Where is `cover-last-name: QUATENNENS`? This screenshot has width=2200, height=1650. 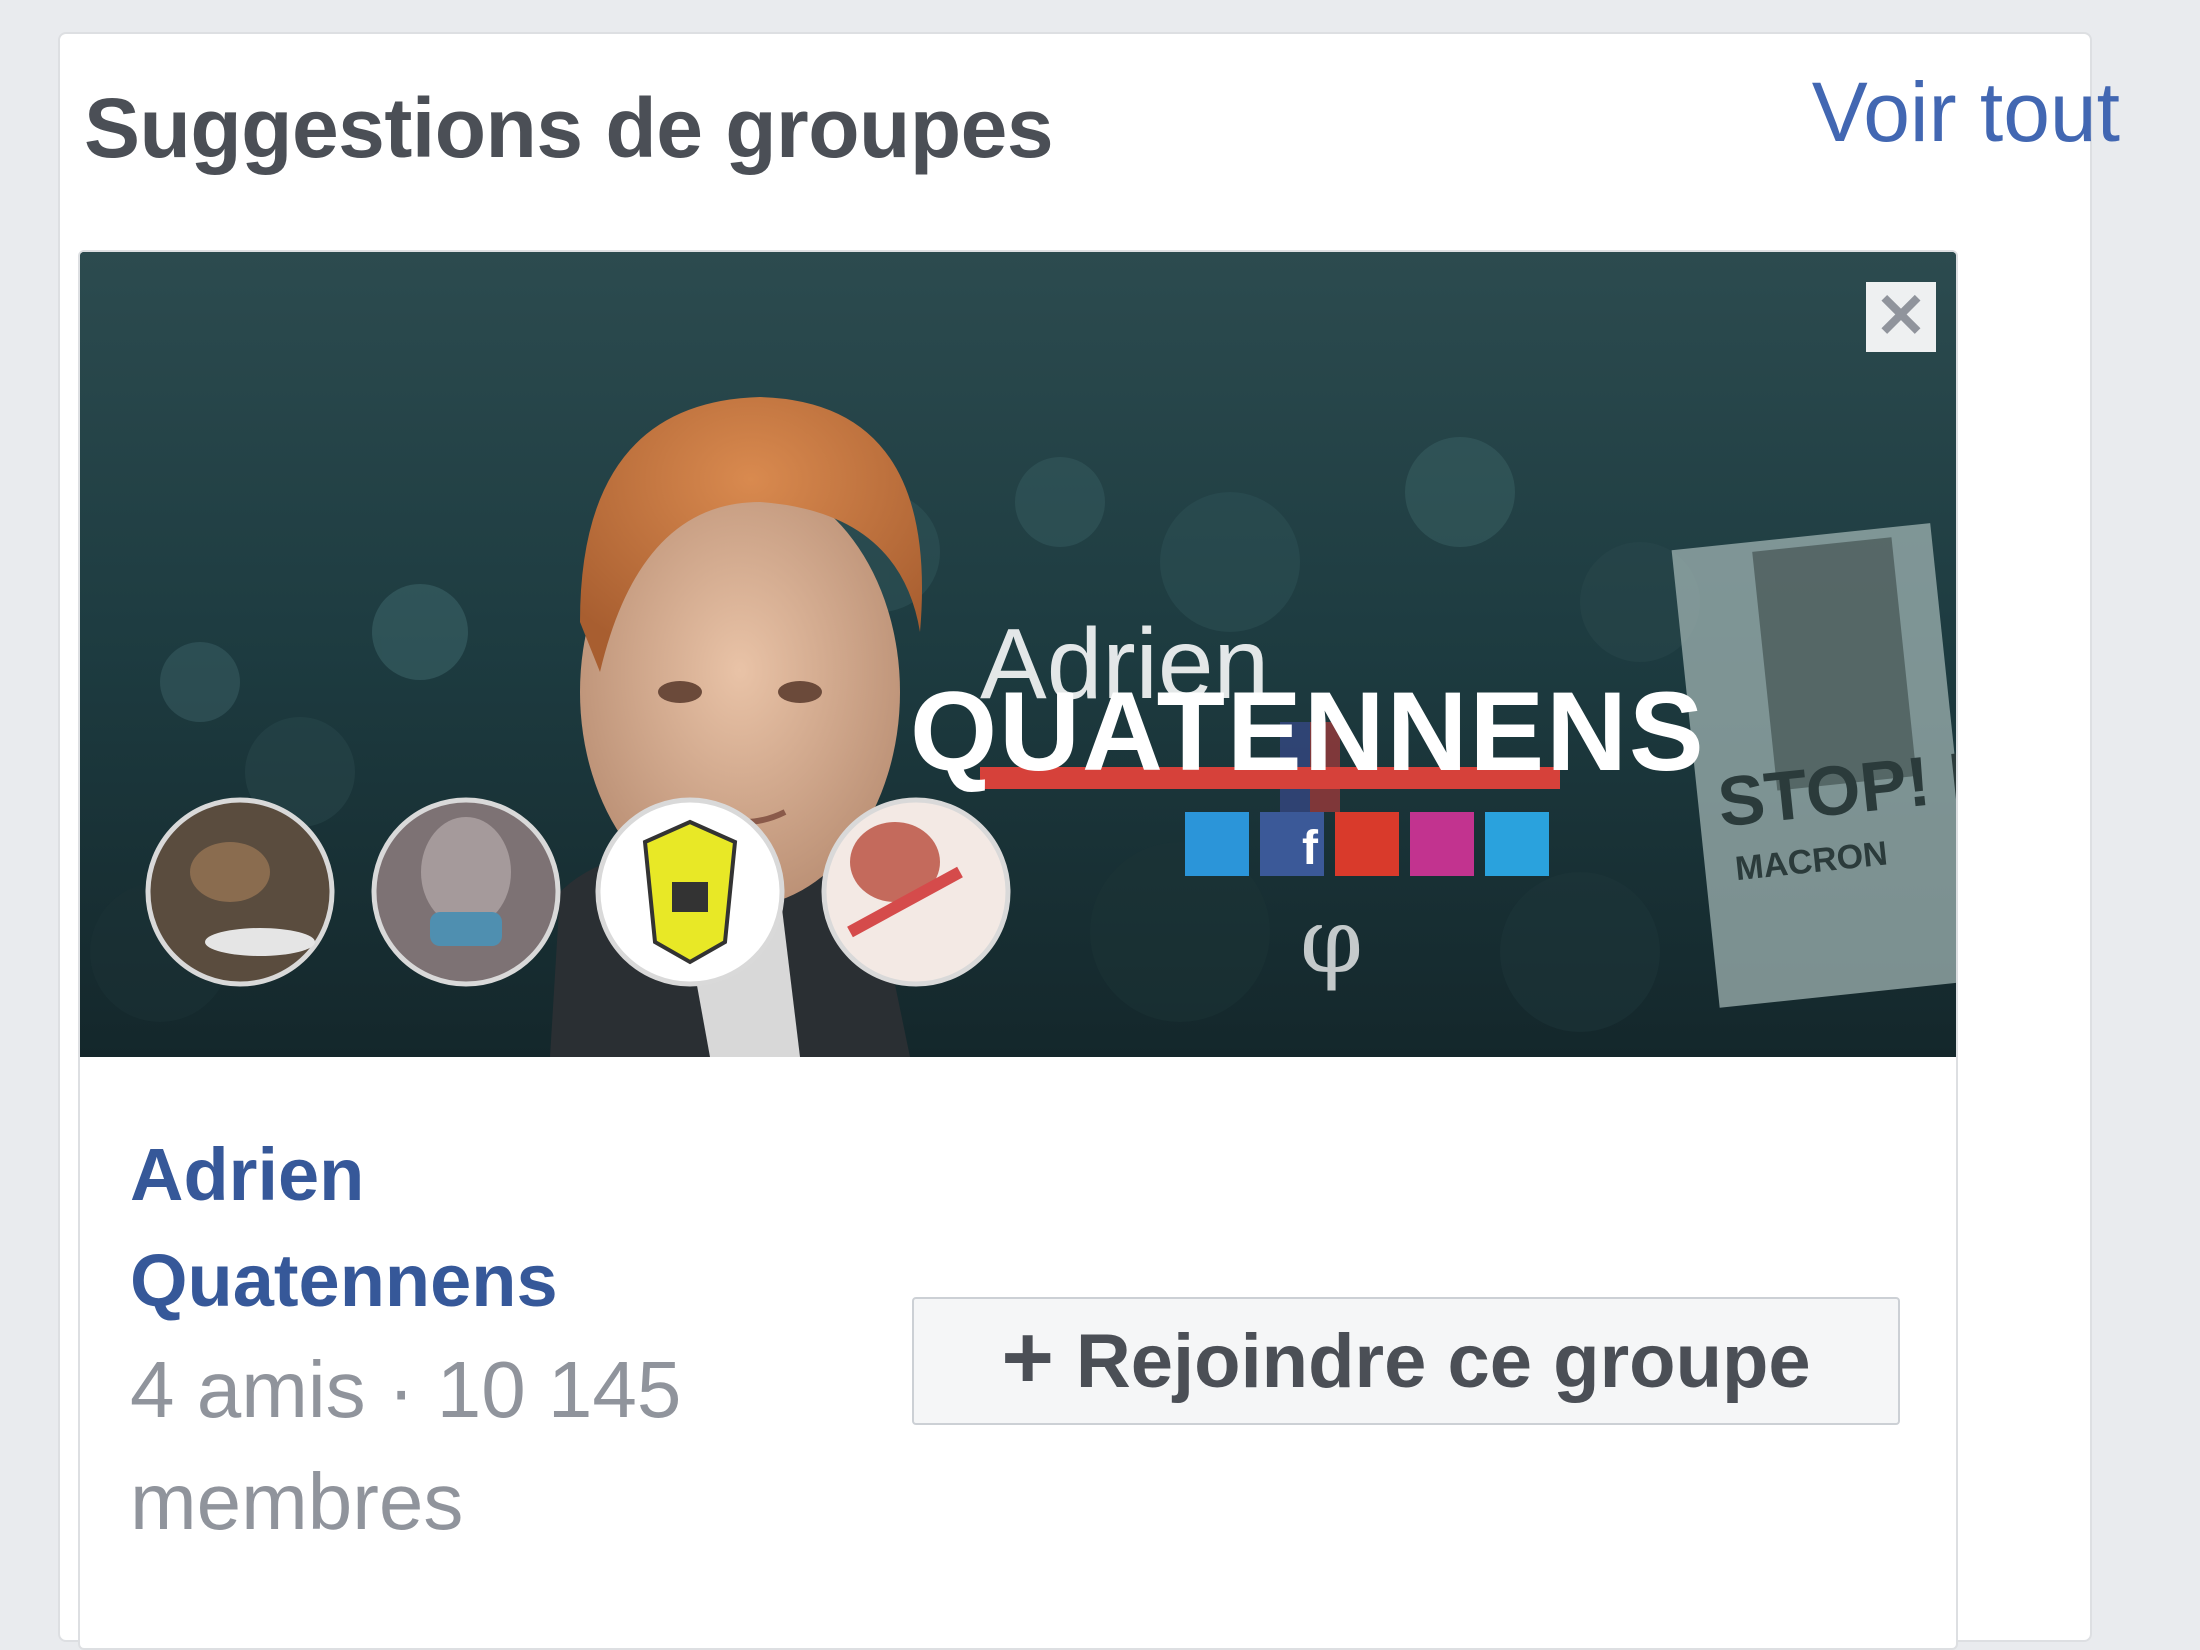 cover-last-name: QUATENNENS is located at coordinates (1308, 731).